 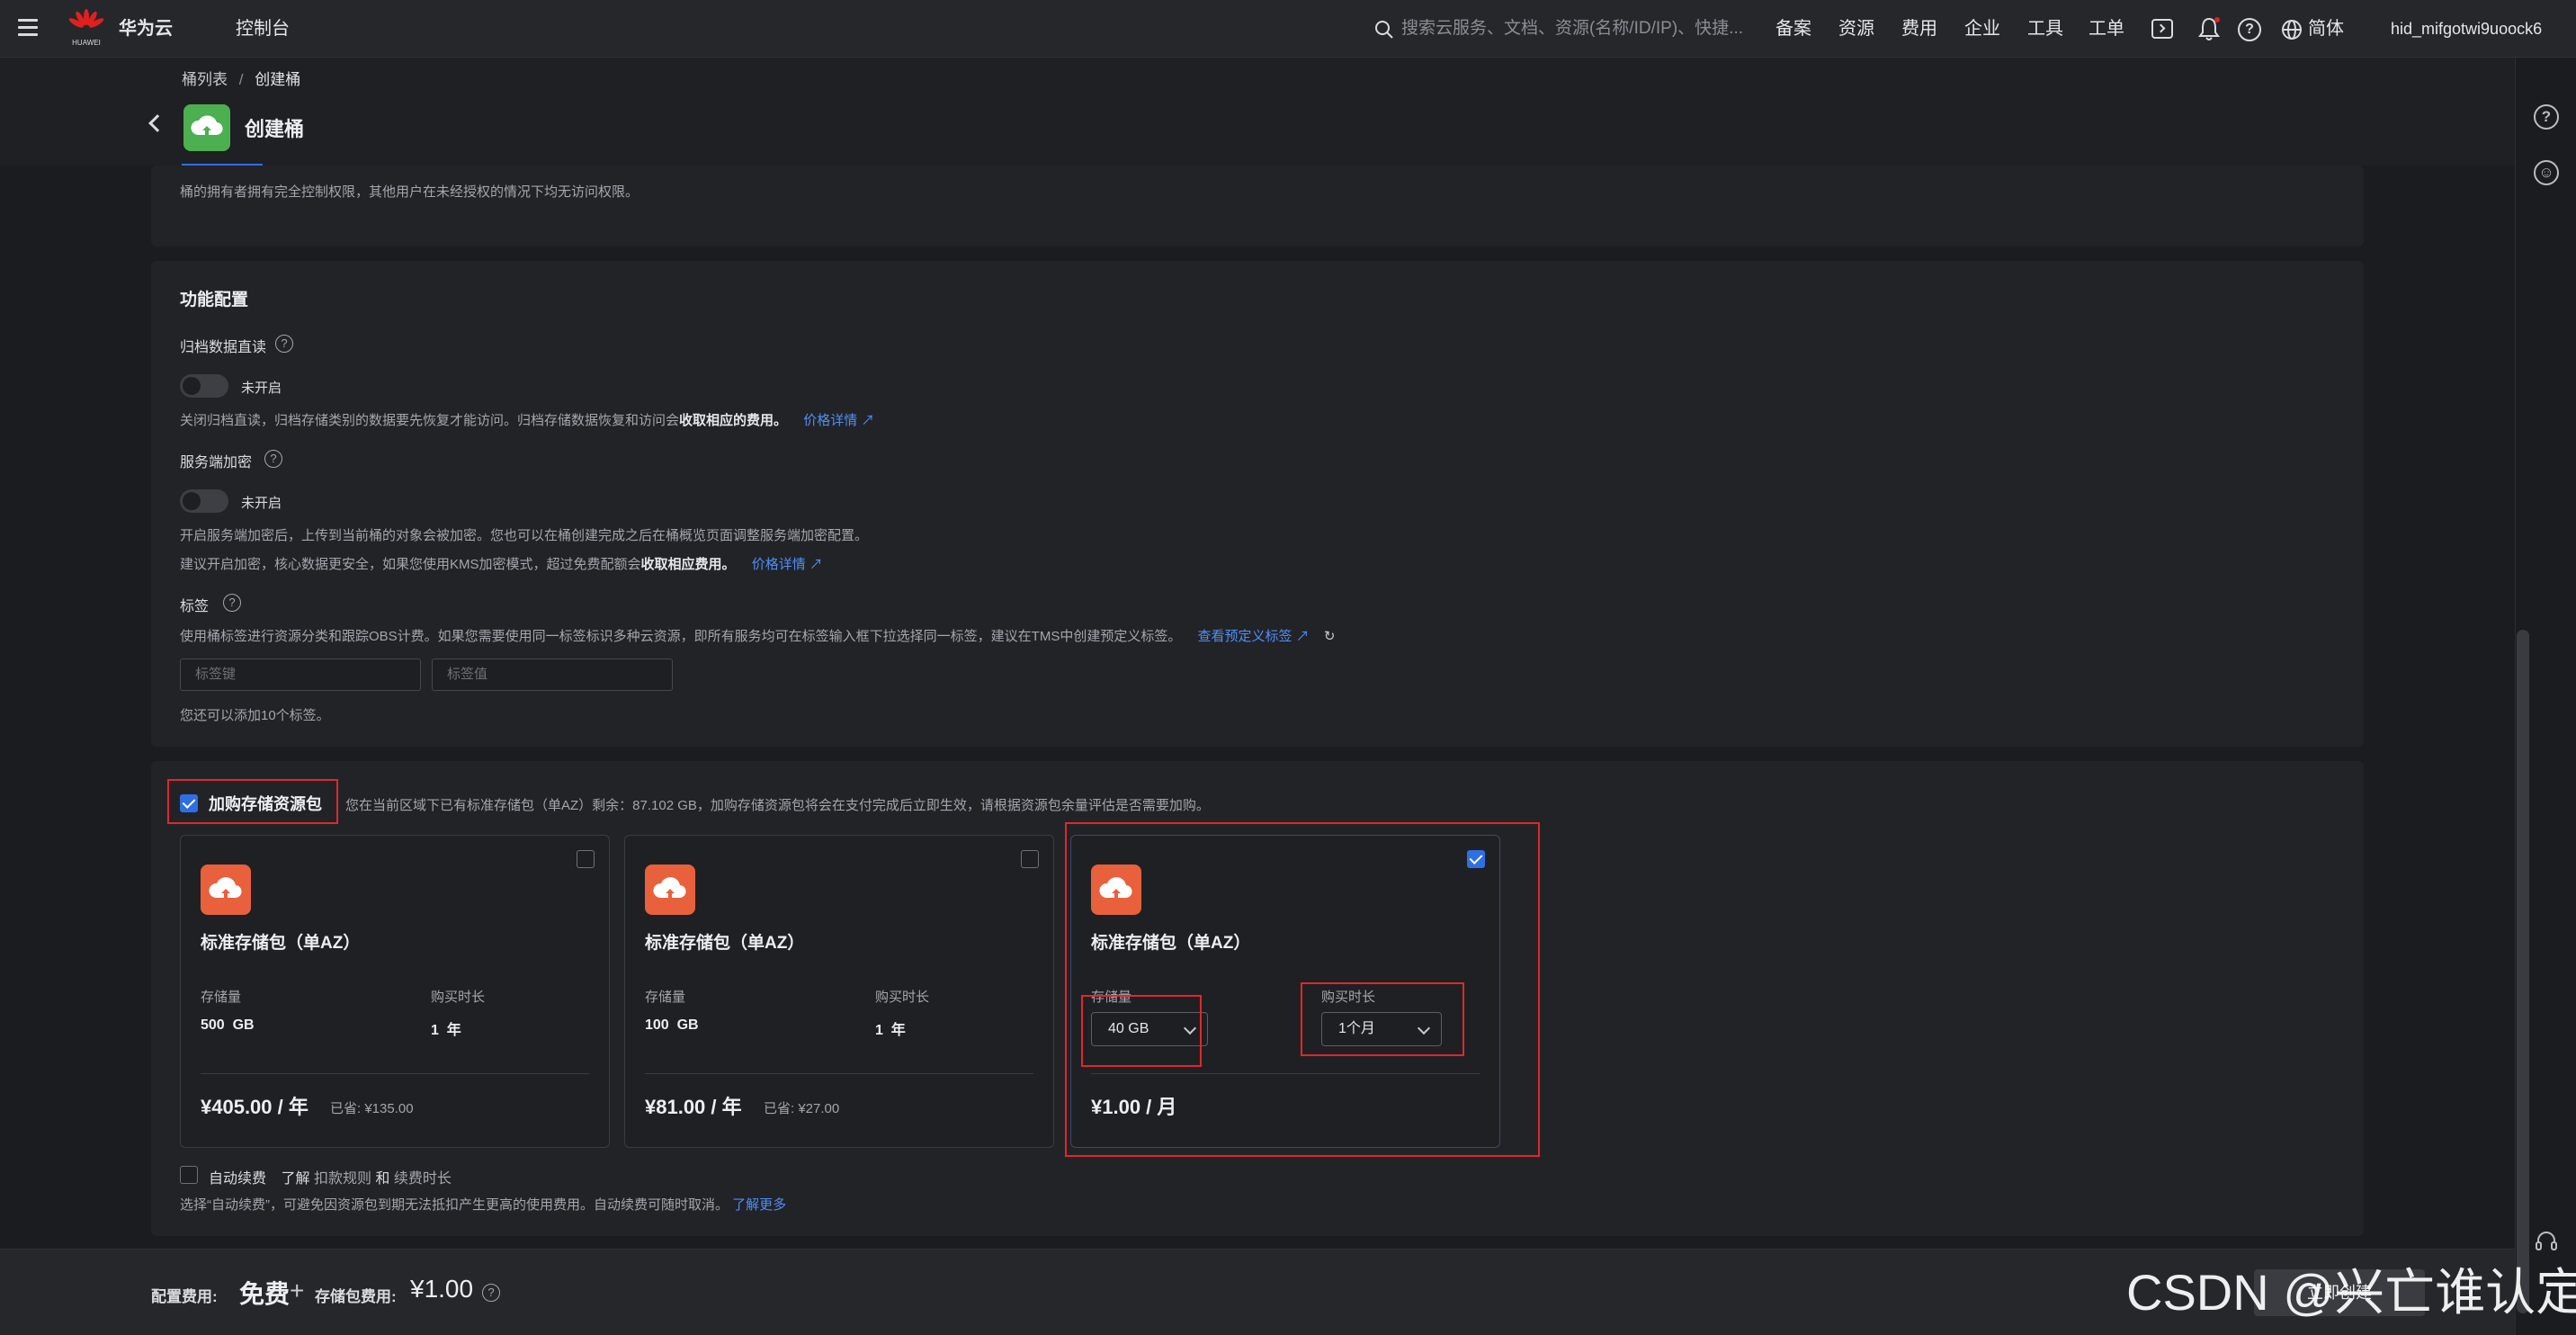 What do you see at coordinates (223, 348) in the screenshot?
I see `archive-label: 归档数据直读` at bounding box center [223, 348].